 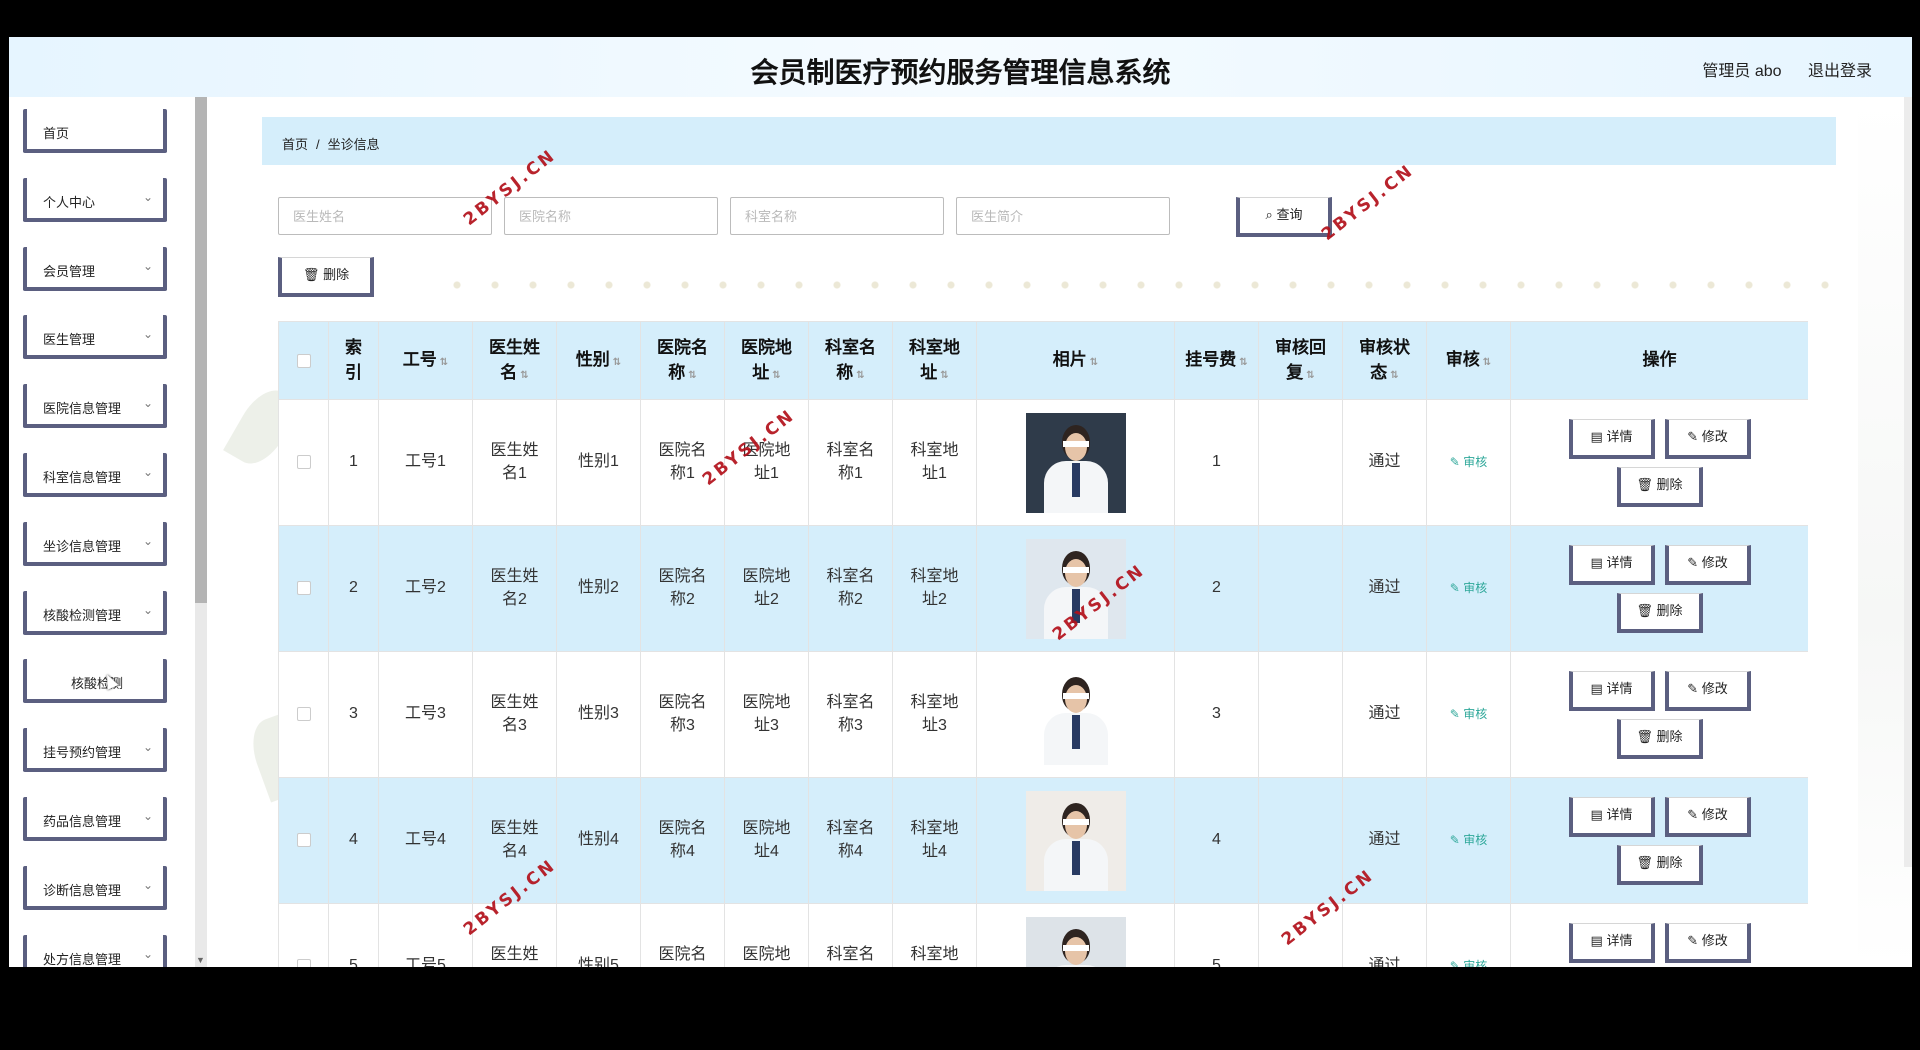 I want to click on sidebar-item: 医生管理 ⌄, so click(x=95, y=337).